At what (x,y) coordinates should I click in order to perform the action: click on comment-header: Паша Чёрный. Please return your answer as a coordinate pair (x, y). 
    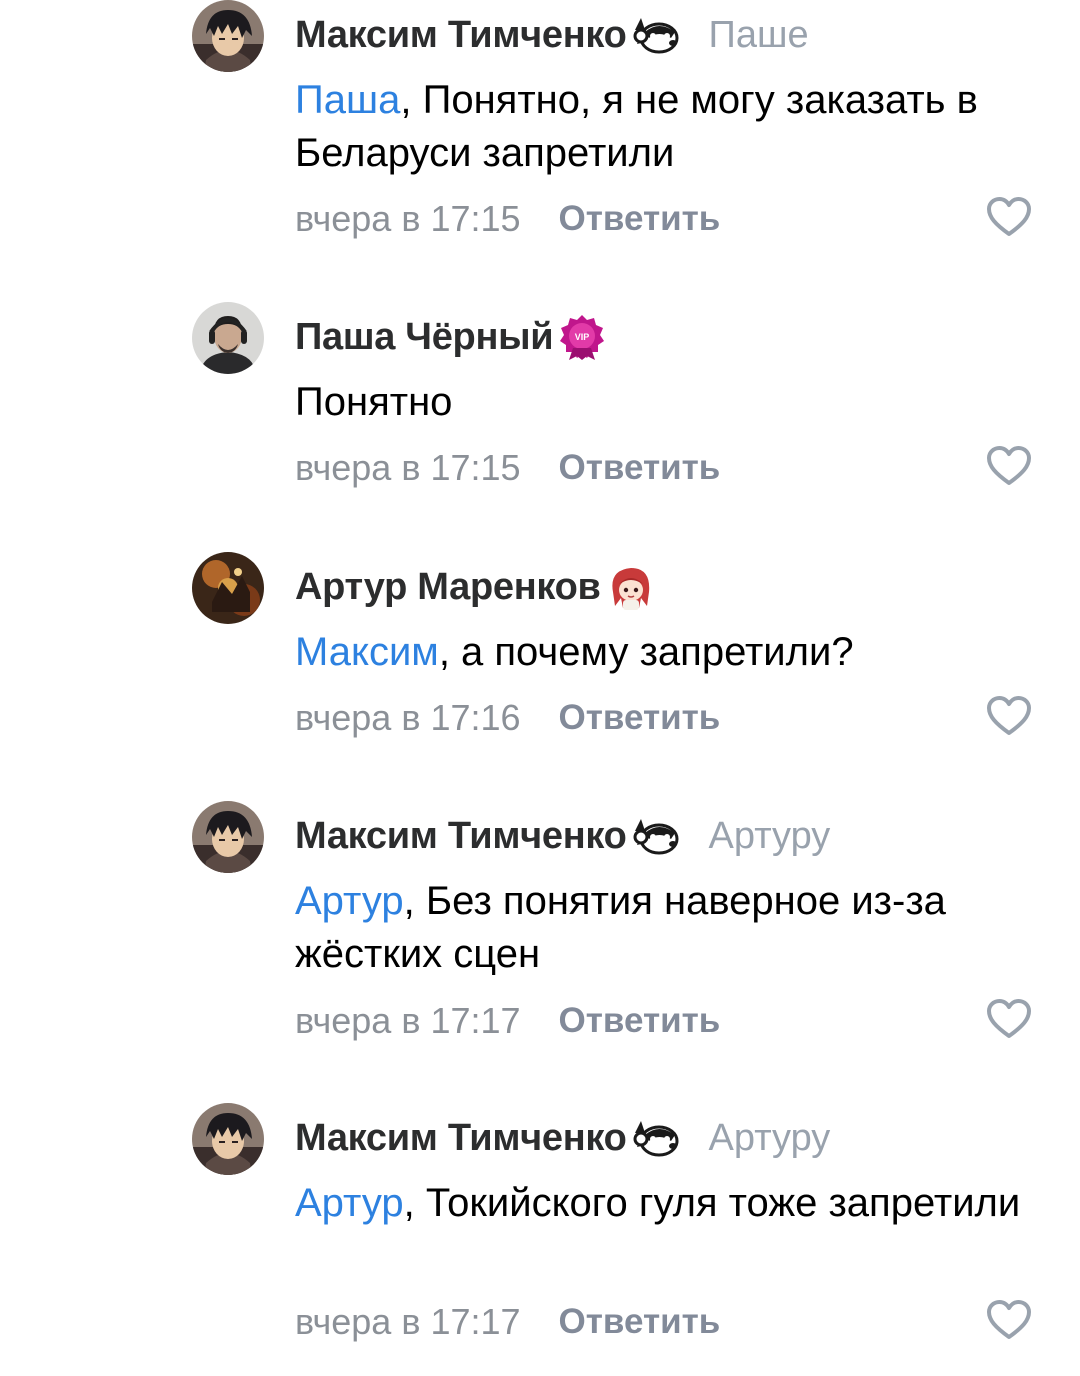
    Looking at the image, I should click on (451, 337).